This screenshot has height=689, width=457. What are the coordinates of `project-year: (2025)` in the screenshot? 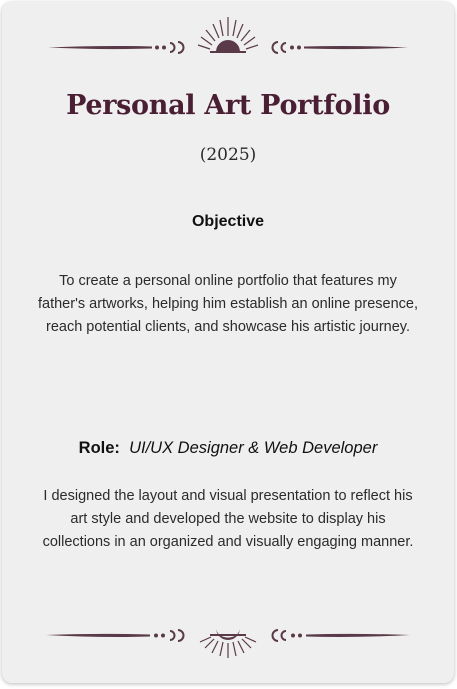 It's located at (228, 155).